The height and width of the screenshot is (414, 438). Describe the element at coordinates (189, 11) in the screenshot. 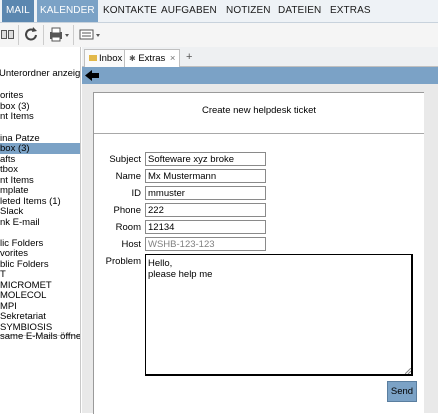

I see `nav-aufgaben: AUFGABEN` at that location.